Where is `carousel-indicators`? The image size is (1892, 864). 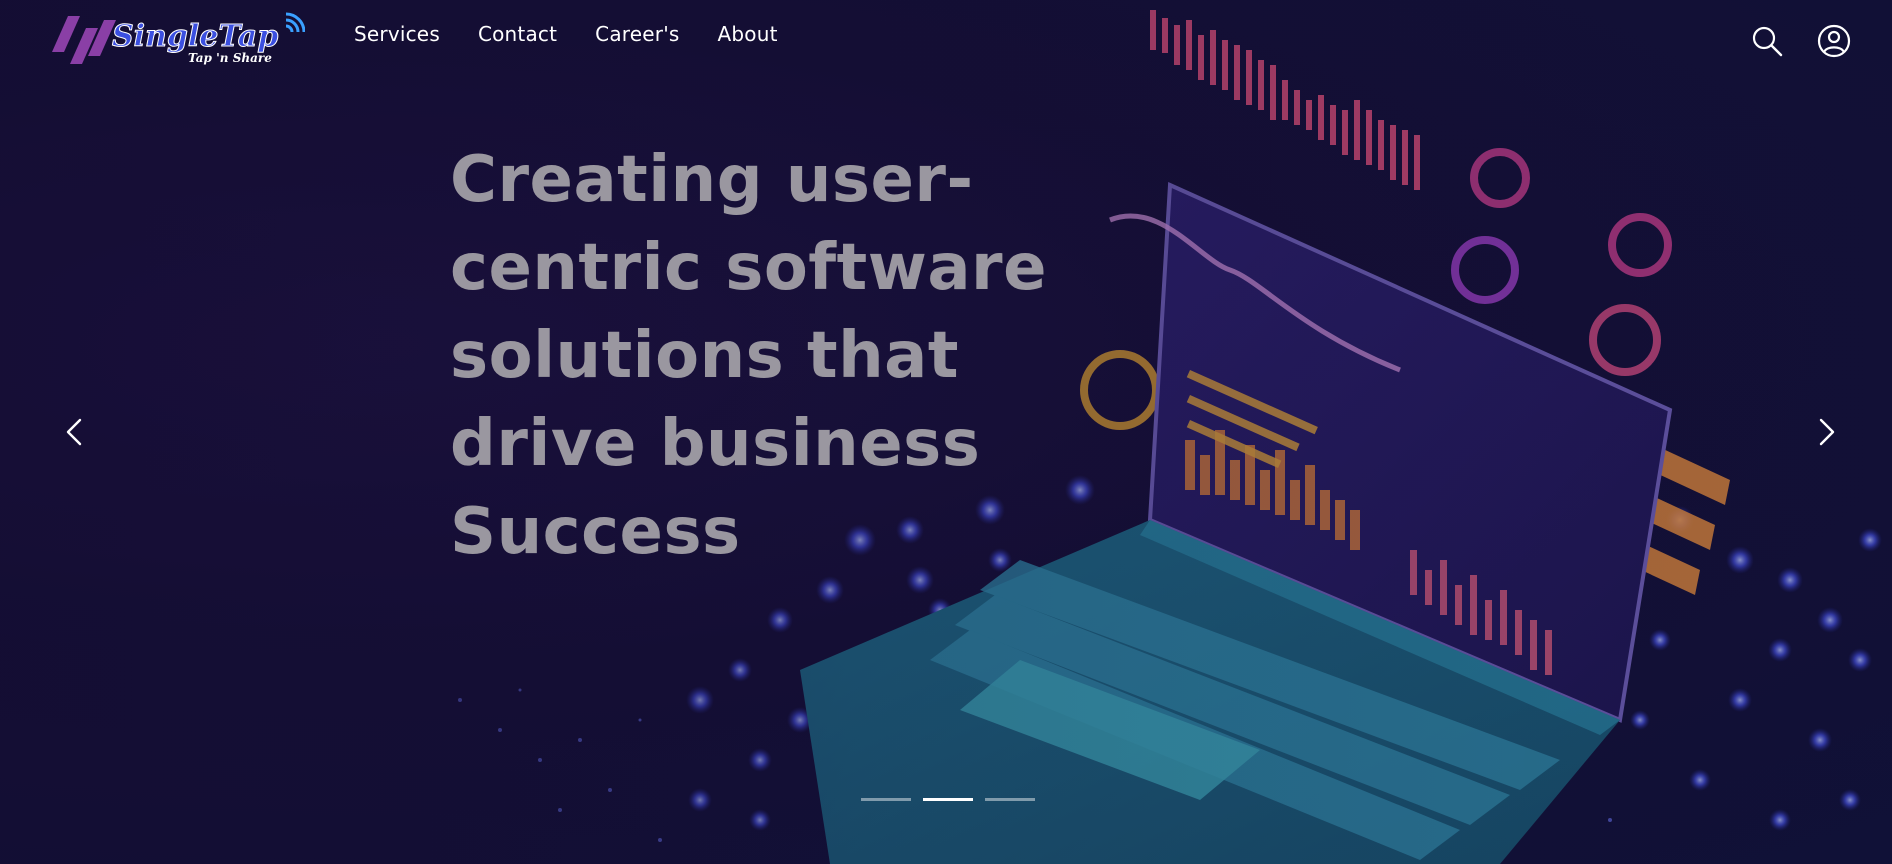 carousel-indicators is located at coordinates (948, 799).